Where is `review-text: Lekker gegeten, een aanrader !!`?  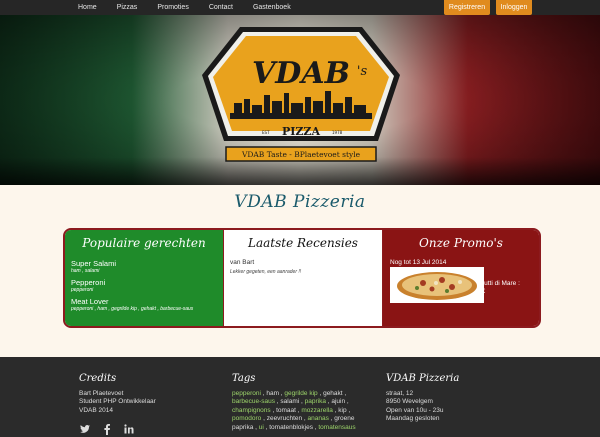 review-text: Lekker gegeten, een aanrader !! is located at coordinates (266, 272).